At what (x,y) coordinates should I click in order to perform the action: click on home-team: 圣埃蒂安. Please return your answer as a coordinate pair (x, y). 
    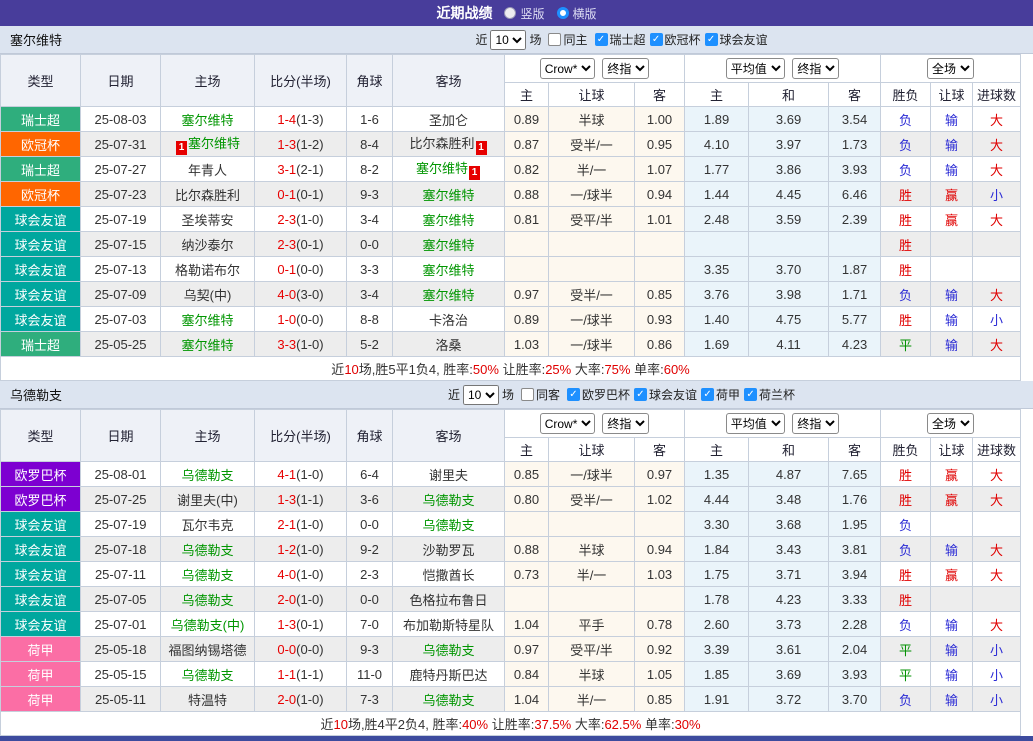
    Looking at the image, I should click on (207, 219).